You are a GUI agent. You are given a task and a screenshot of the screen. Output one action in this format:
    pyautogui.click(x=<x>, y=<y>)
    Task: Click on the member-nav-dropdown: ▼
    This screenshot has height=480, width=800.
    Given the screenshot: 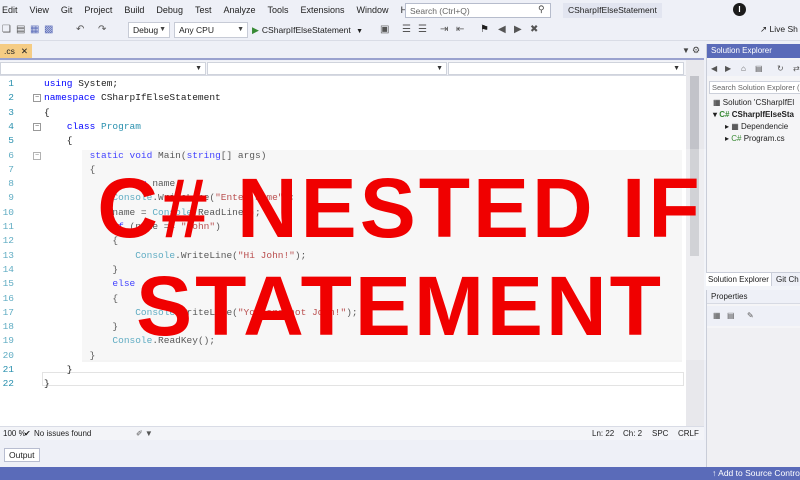 What is the action you would take?
    pyautogui.click(x=566, y=68)
    